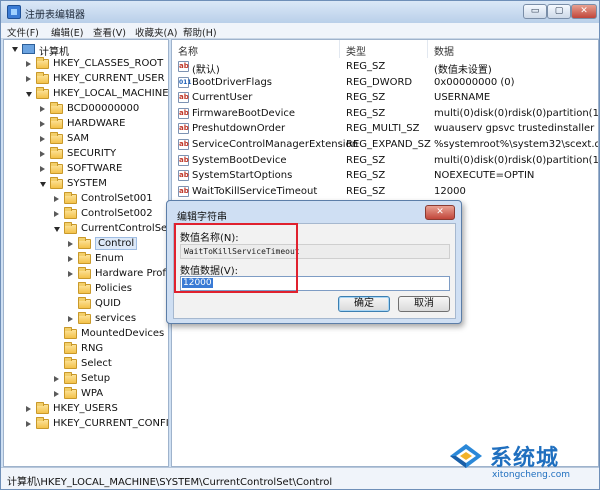  What do you see at coordinates (109, 32) in the screenshot?
I see `menu-view: 查看(V)` at bounding box center [109, 32].